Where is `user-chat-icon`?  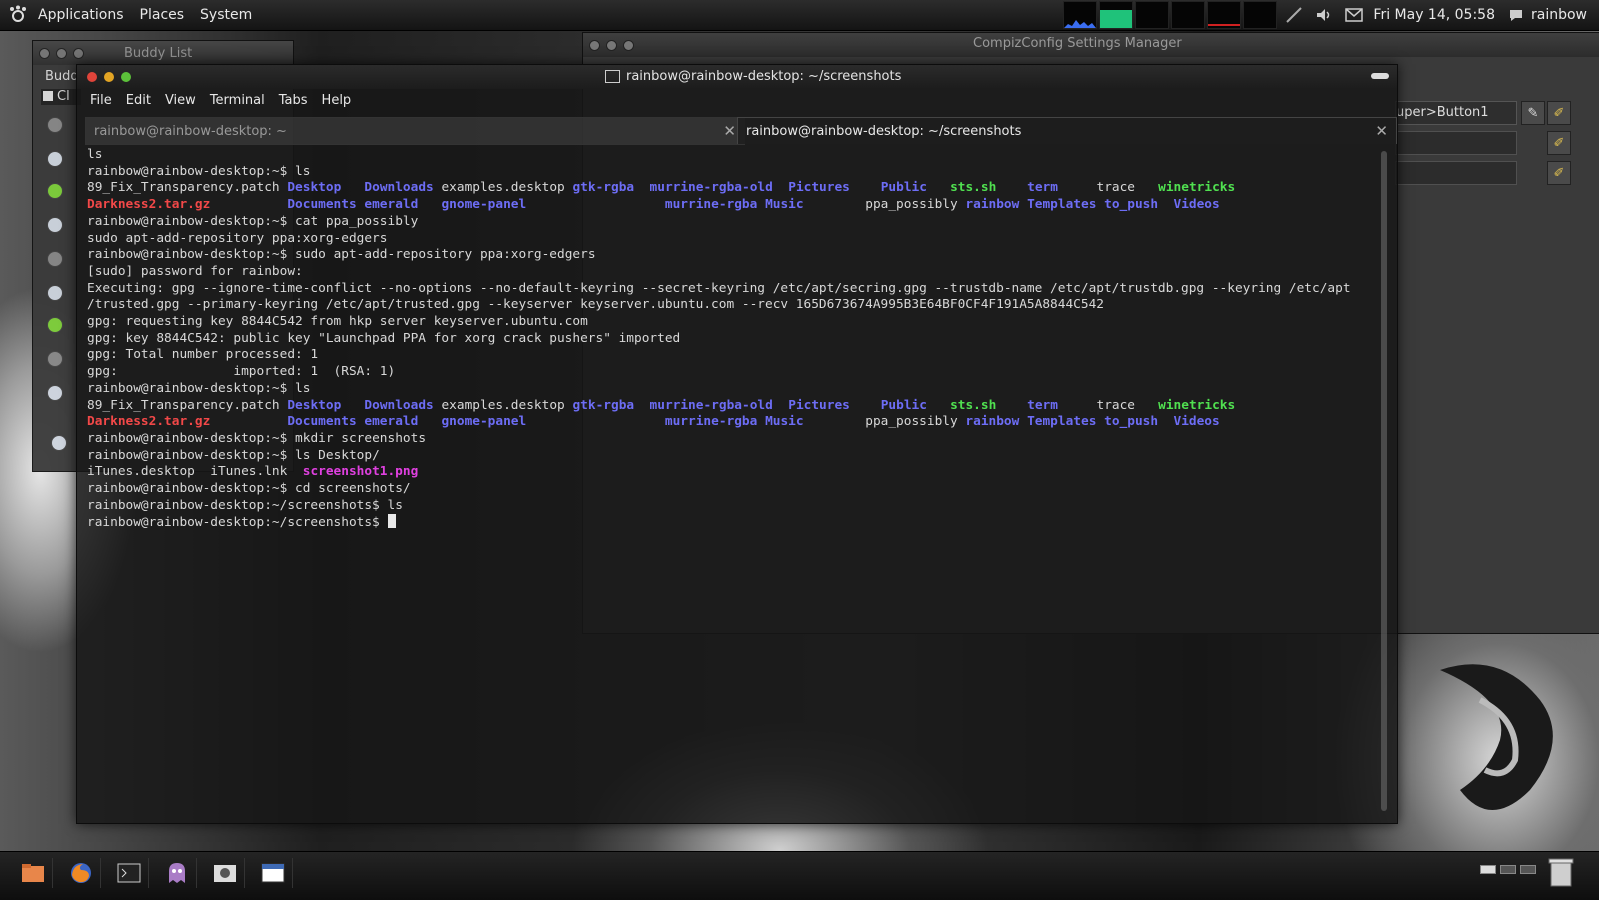 user-chat-icon is located at coordinates (1516, 15).